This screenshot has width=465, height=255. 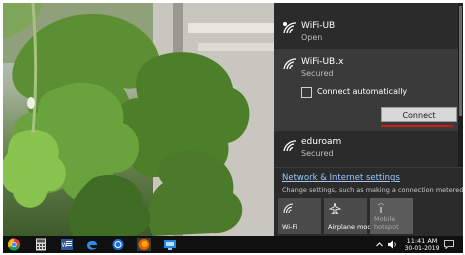 I want to click on connect-automatically-checkbox, so click(x=306, y=92).